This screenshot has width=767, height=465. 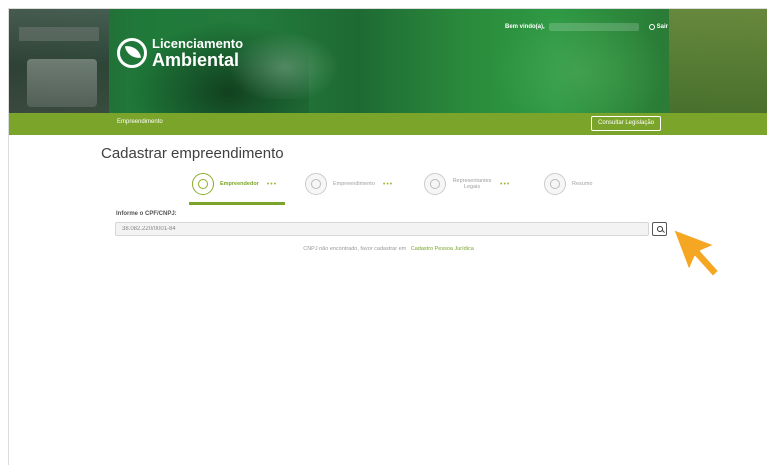 I want to click on logout-button: Sair, so click(x=658, y=27).